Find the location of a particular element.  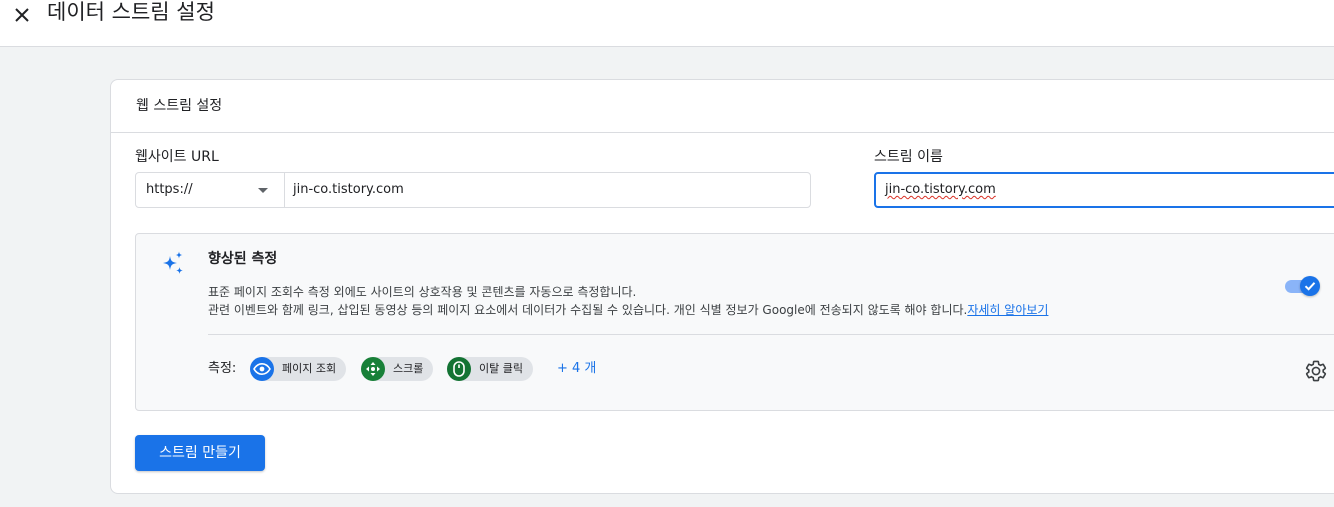

gear-icon is located at coordinates (1316, 371).